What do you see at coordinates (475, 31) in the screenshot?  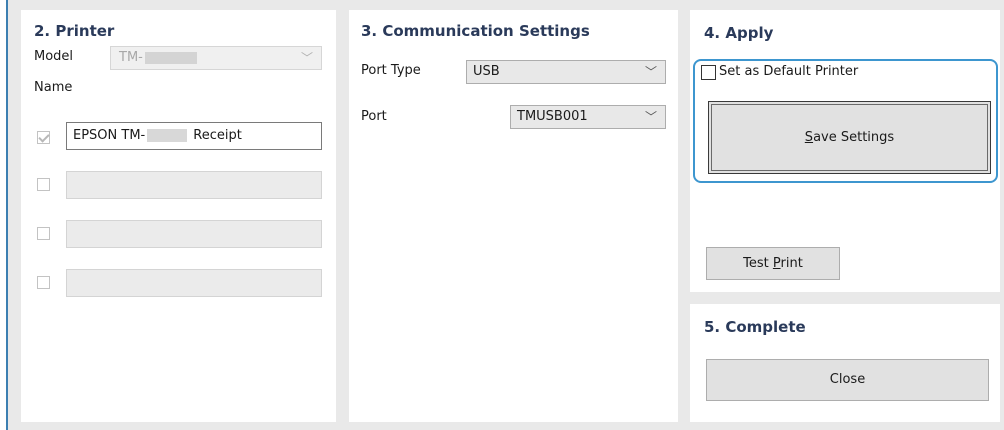 I see `communication-panel-title: 3. Communication Settings` at bounding box center [475, 31].